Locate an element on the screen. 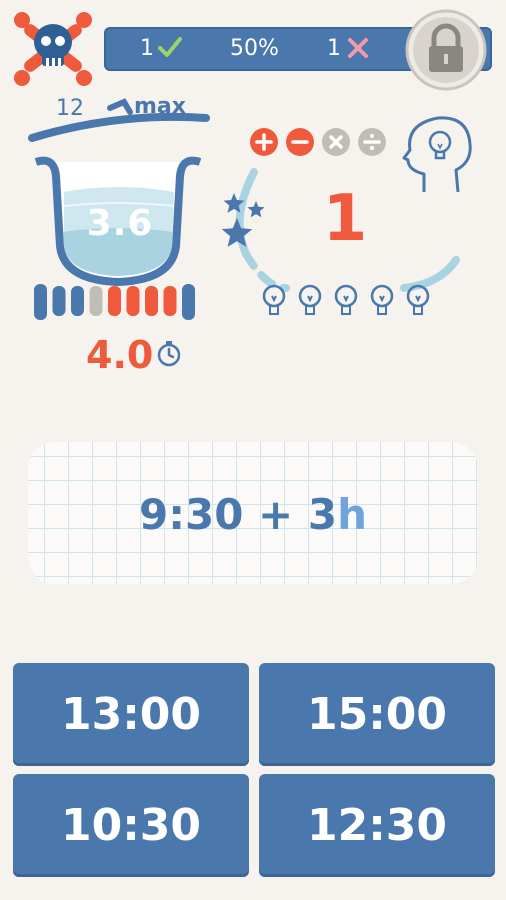 Image resolution: width=506 pixels, height=900 pixels. answer-button-1: 13:00 is located at coordinates (131, 714).